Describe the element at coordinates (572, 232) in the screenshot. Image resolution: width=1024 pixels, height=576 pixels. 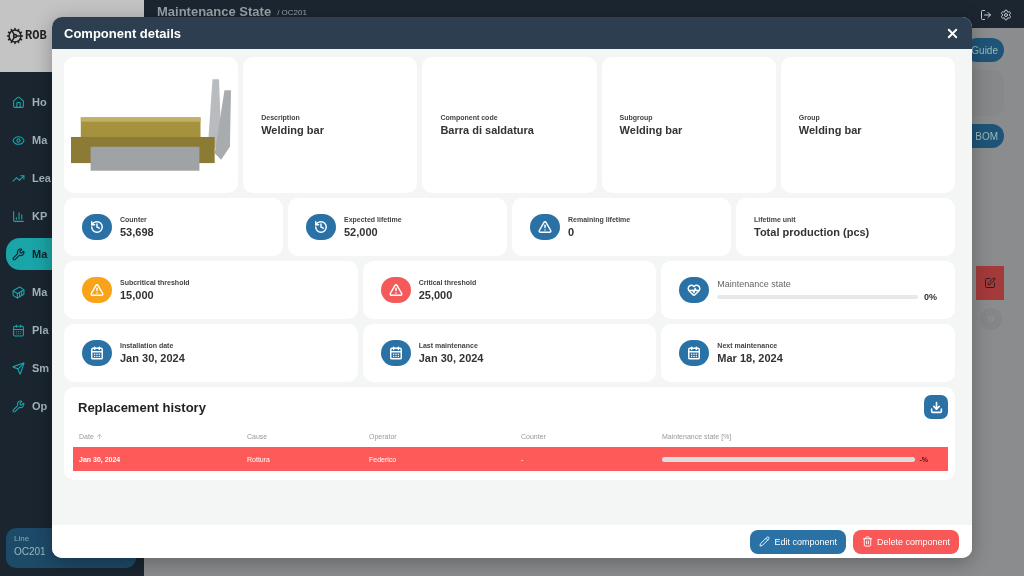
I see `field-value: 0` at that location.